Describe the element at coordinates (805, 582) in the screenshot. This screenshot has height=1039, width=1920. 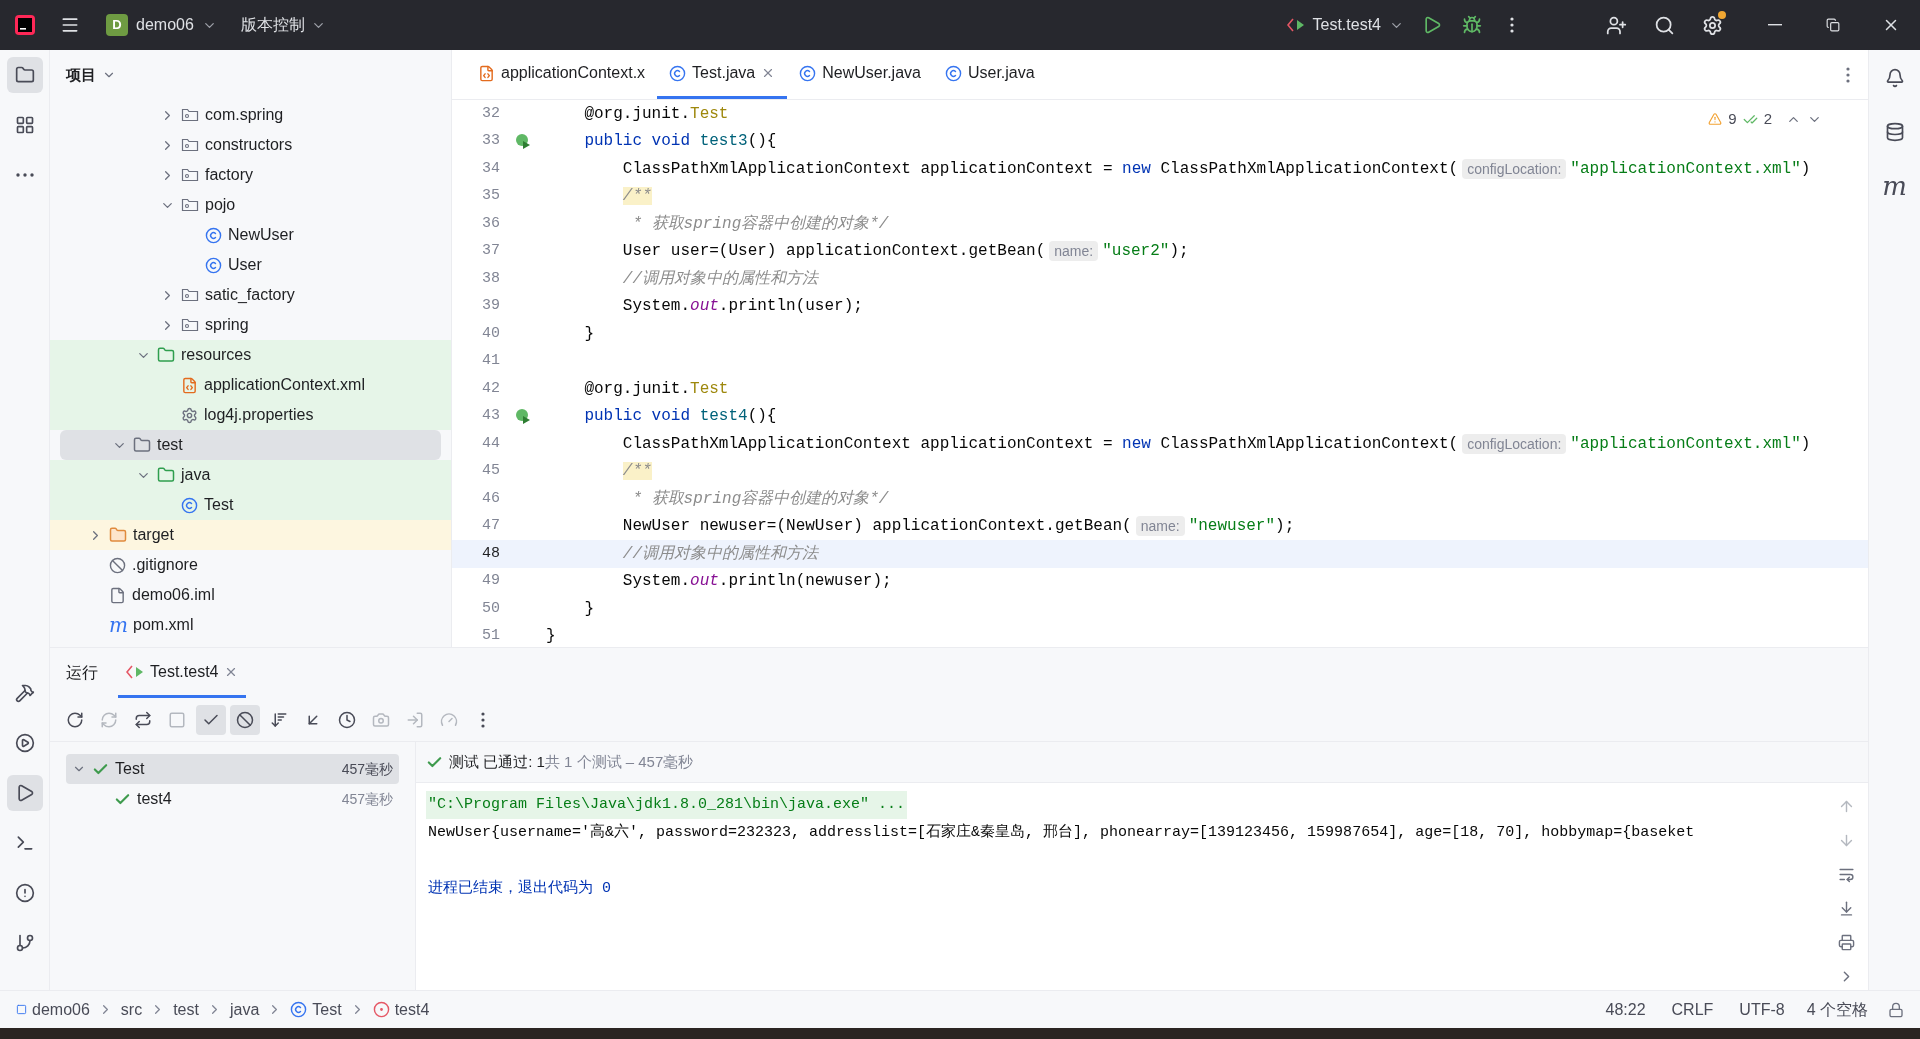
I see `code-token: .println(newuser);` at that location.